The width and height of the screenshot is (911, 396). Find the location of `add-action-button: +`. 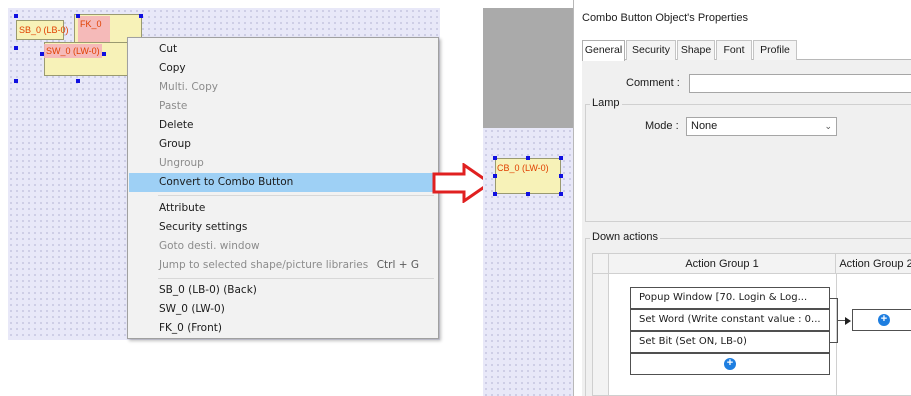

add-action-button: + is located at coordinates (730, 364).